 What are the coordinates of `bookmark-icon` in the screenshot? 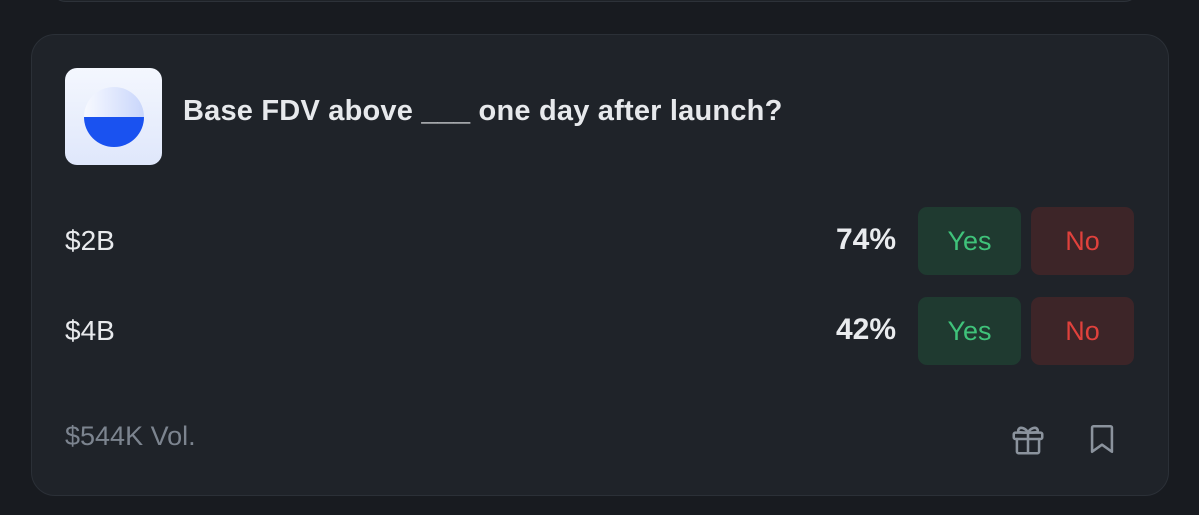 It's located at (1102, 439).